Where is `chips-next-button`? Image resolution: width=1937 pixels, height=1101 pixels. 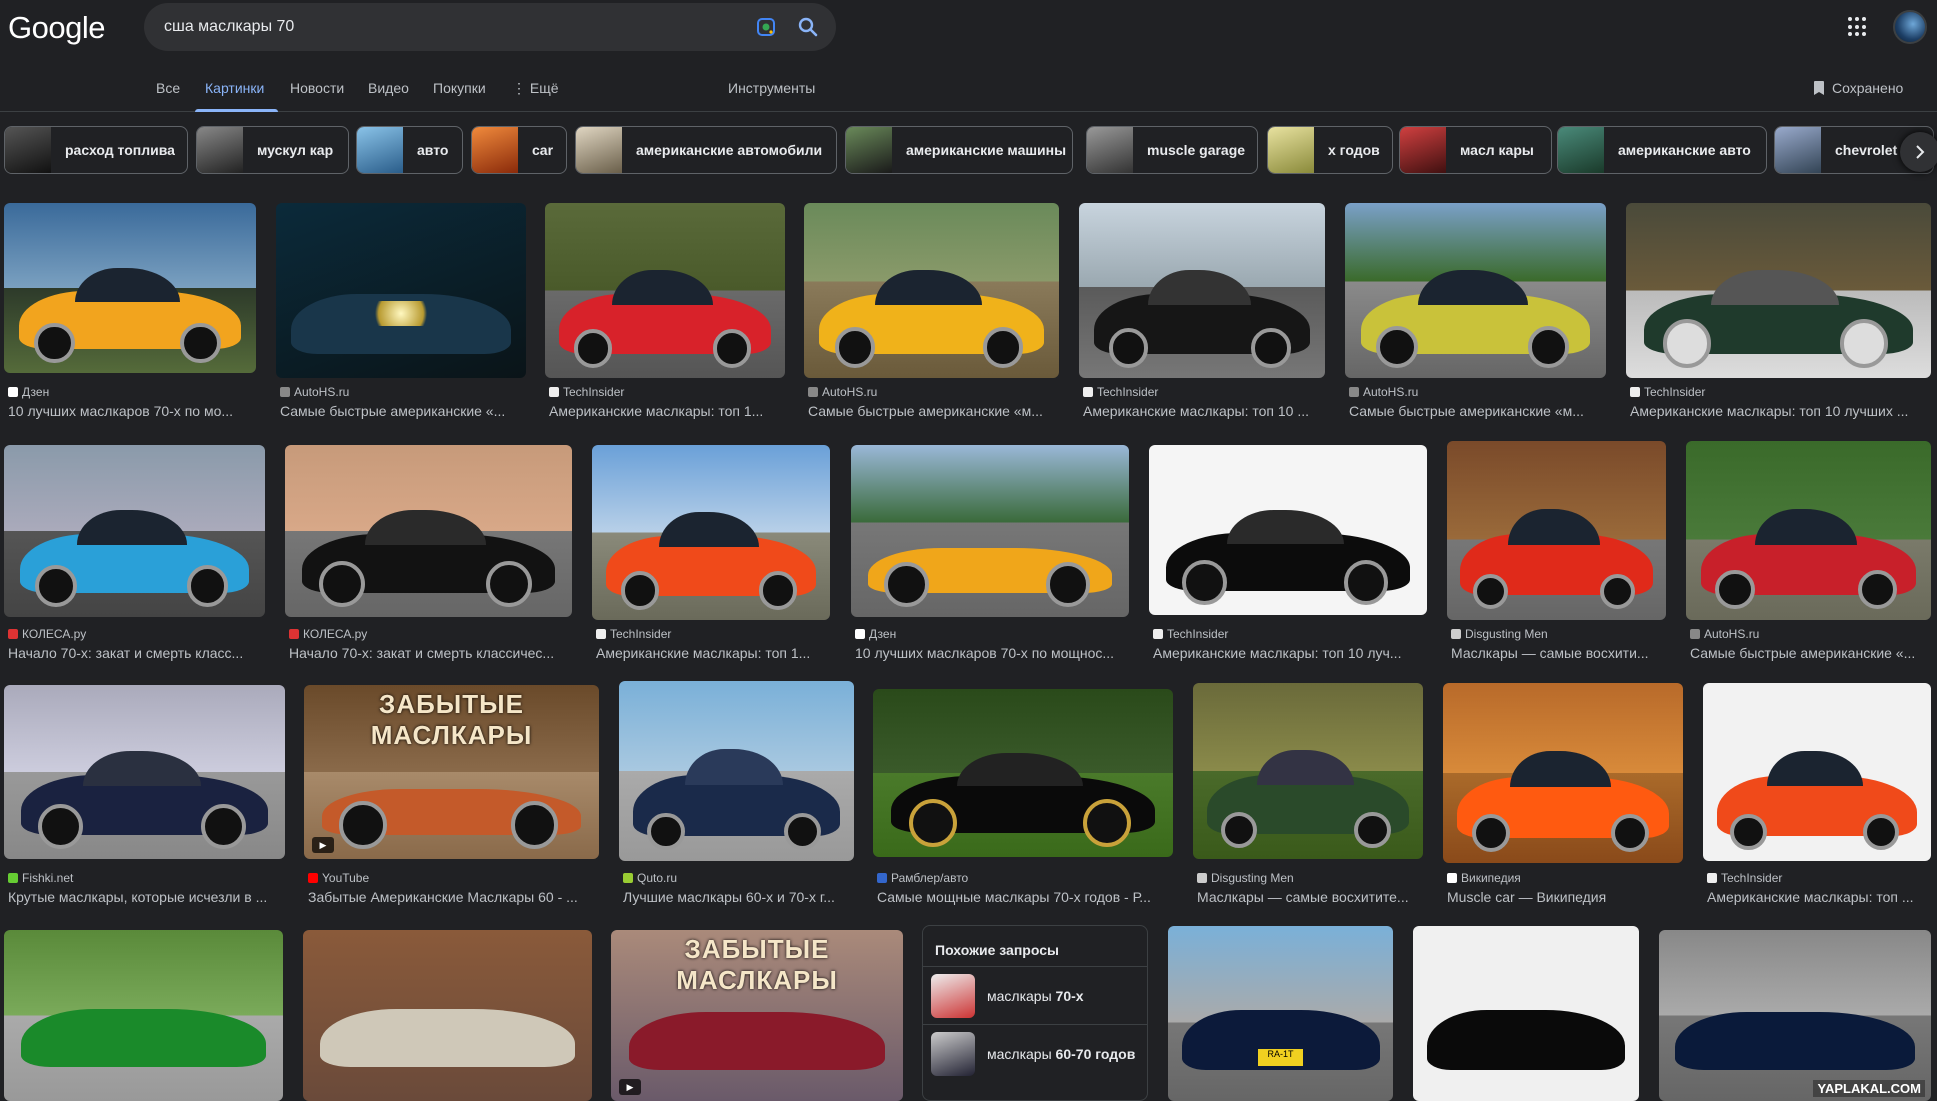 chips-next-button is located at coordinates (1918, 152).